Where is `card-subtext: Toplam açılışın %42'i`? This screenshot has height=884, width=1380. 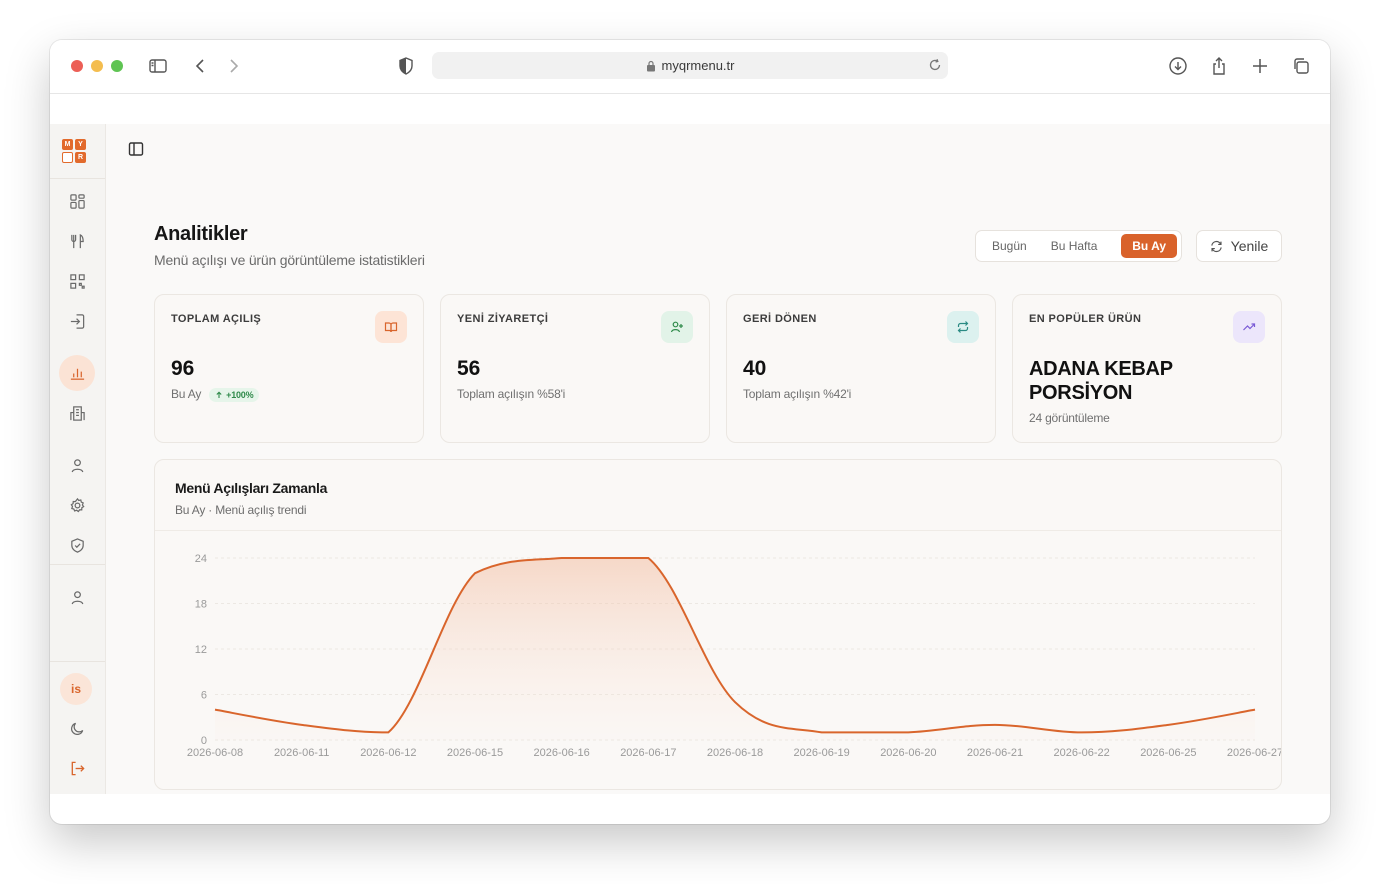 card-subtext: Toplam açılışın %42'i is located at coordinates (797, 394).